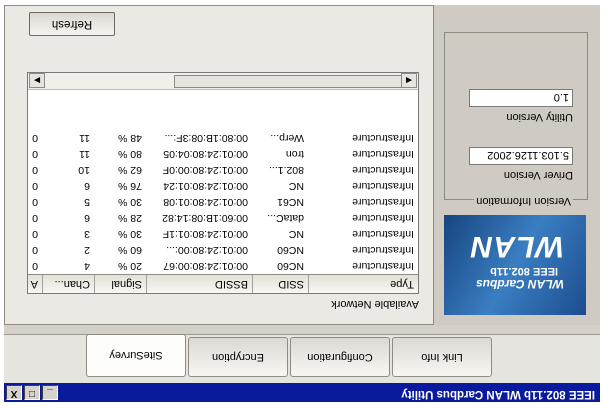 The image size is (606, 409). What do you see at coordinates (130, 138) in the screenshot?
I see `cell-signal: 48 %` at bounding box center [130, 138].